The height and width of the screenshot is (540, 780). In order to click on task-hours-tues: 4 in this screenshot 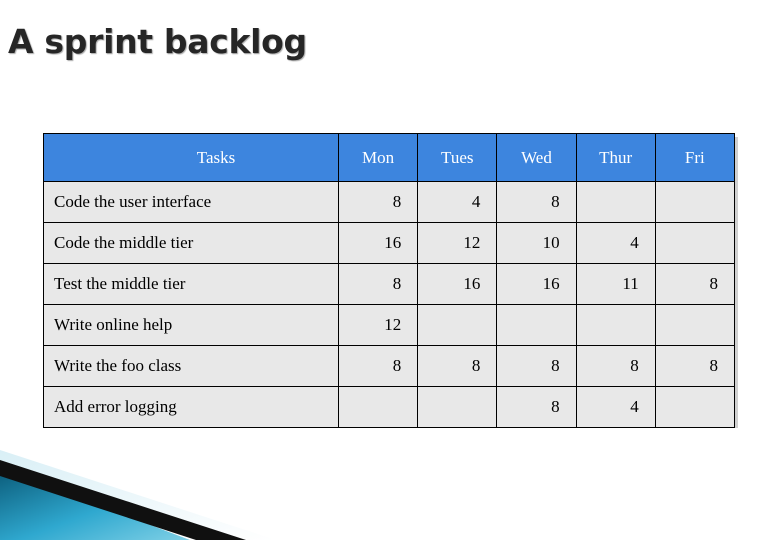, I will do `click(457, 202)`.